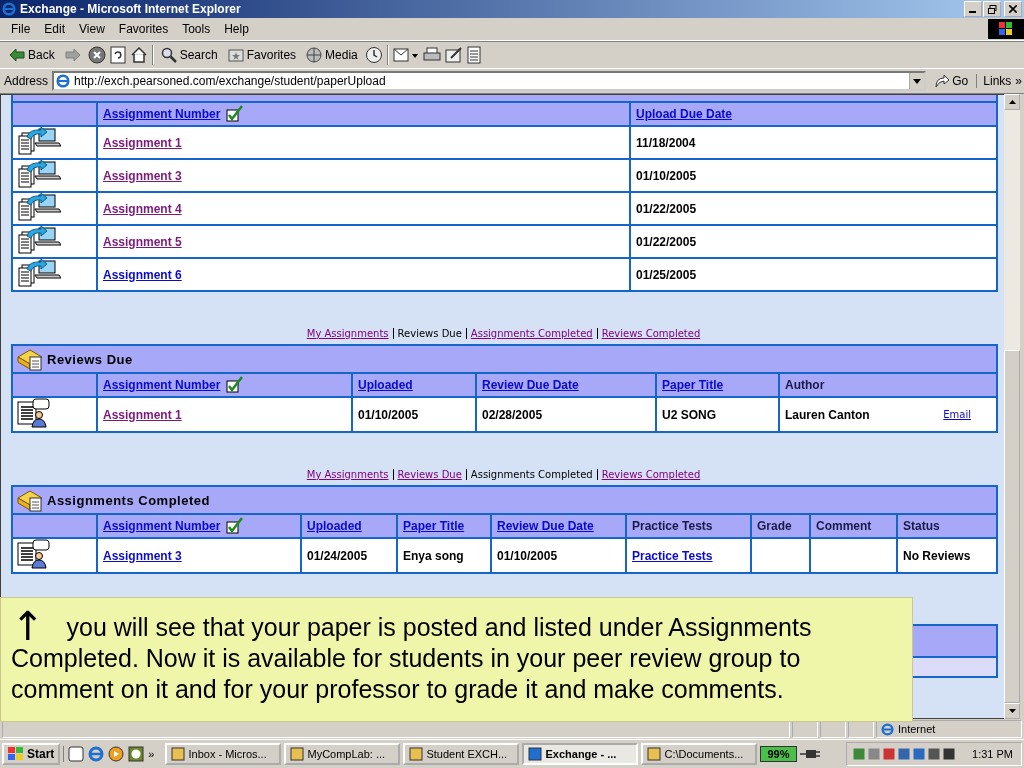  What do you see at coordinates (92, 29) in the screenshot?
I see `menu-item: View` at bounding box center [92, 29].